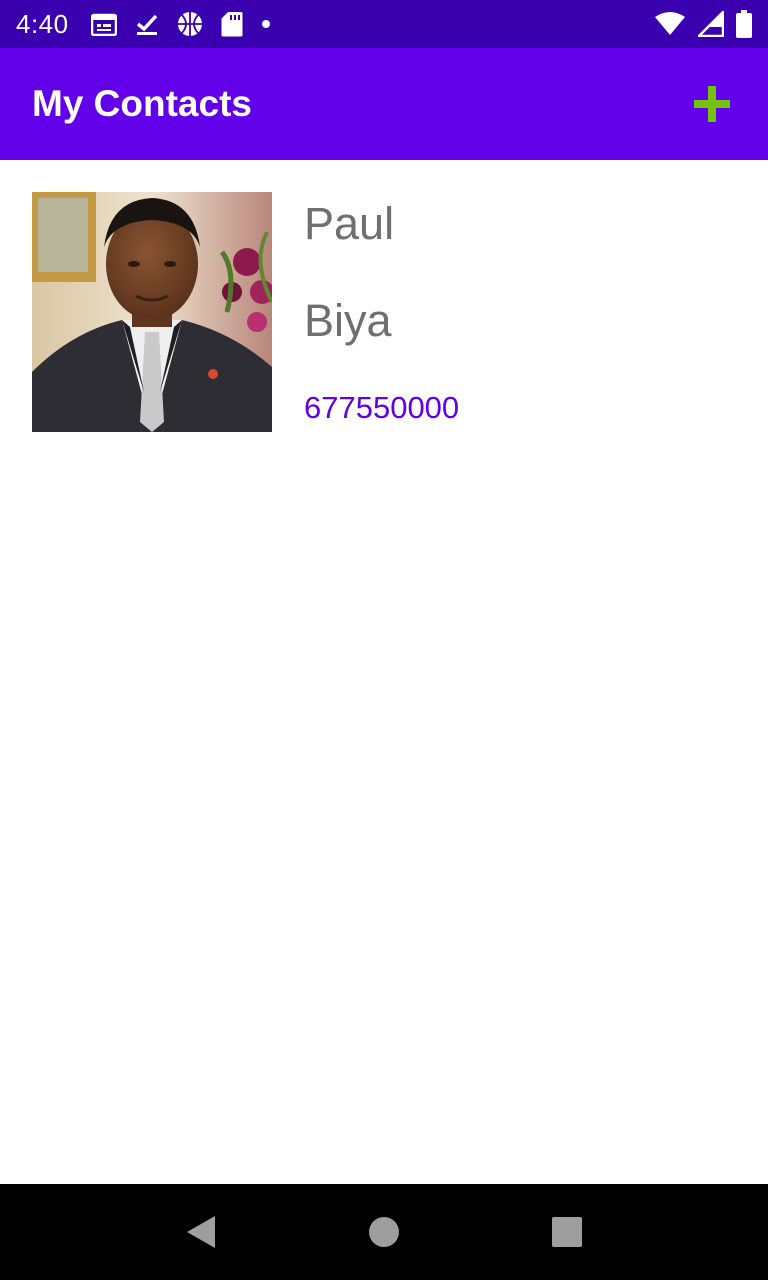 Image resolution: width=768 pixels, height=1280 pixels. I want to click on sd-card-icon, so click(232, 24).